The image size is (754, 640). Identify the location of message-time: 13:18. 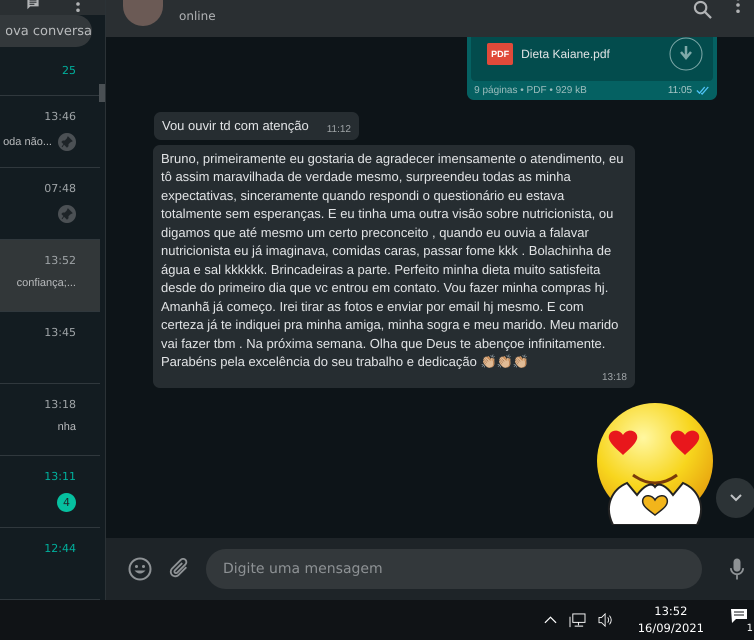
(614, 378).